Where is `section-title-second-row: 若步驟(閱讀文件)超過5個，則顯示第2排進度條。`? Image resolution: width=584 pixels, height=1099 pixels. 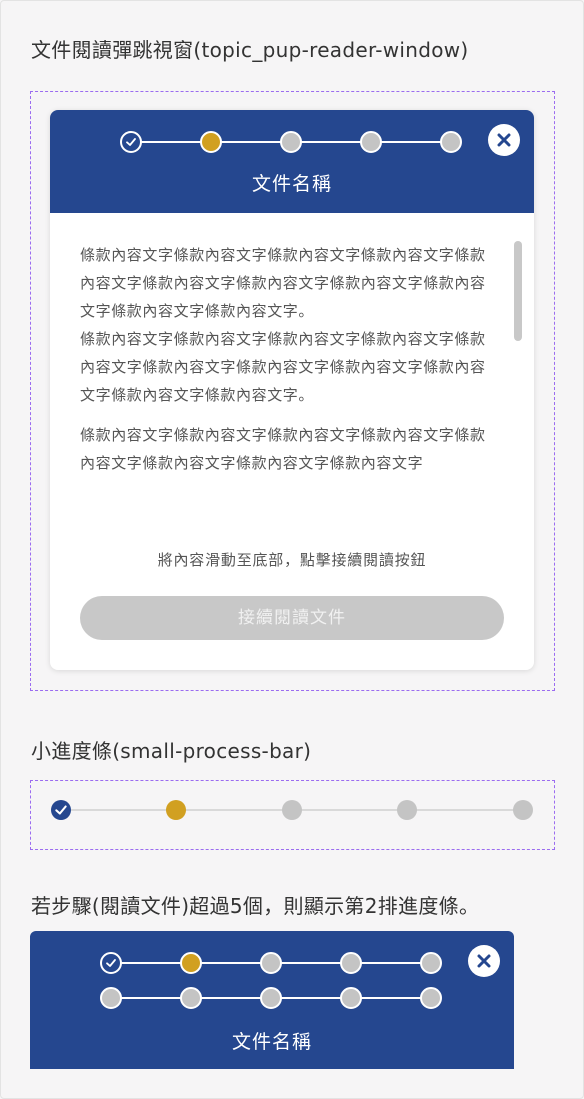
section-title-second-row: 若步驟(閱讀文件)超過5個，則顯示第2排進度條。 is located at coordinates (255, 906).